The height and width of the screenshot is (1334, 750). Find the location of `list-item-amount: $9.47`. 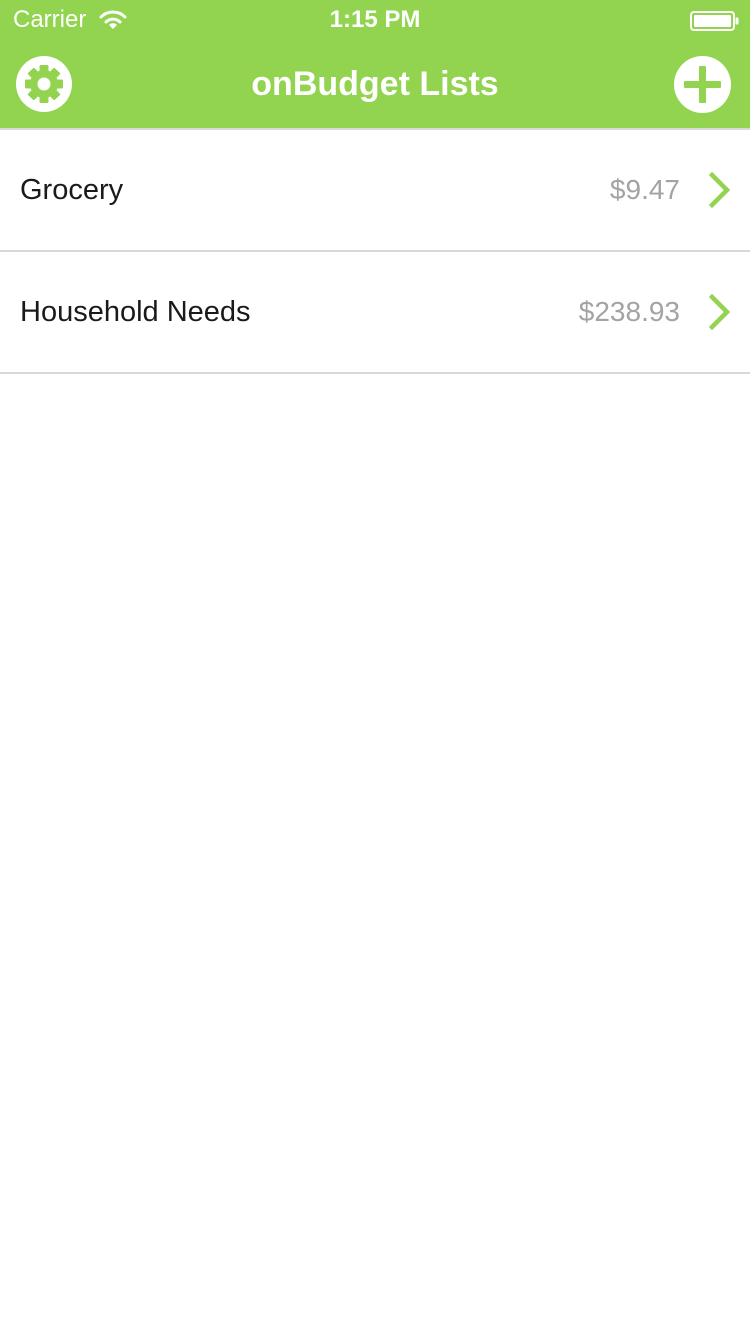

list-item-amount: $9.47 is located at coordinates (644, 189).